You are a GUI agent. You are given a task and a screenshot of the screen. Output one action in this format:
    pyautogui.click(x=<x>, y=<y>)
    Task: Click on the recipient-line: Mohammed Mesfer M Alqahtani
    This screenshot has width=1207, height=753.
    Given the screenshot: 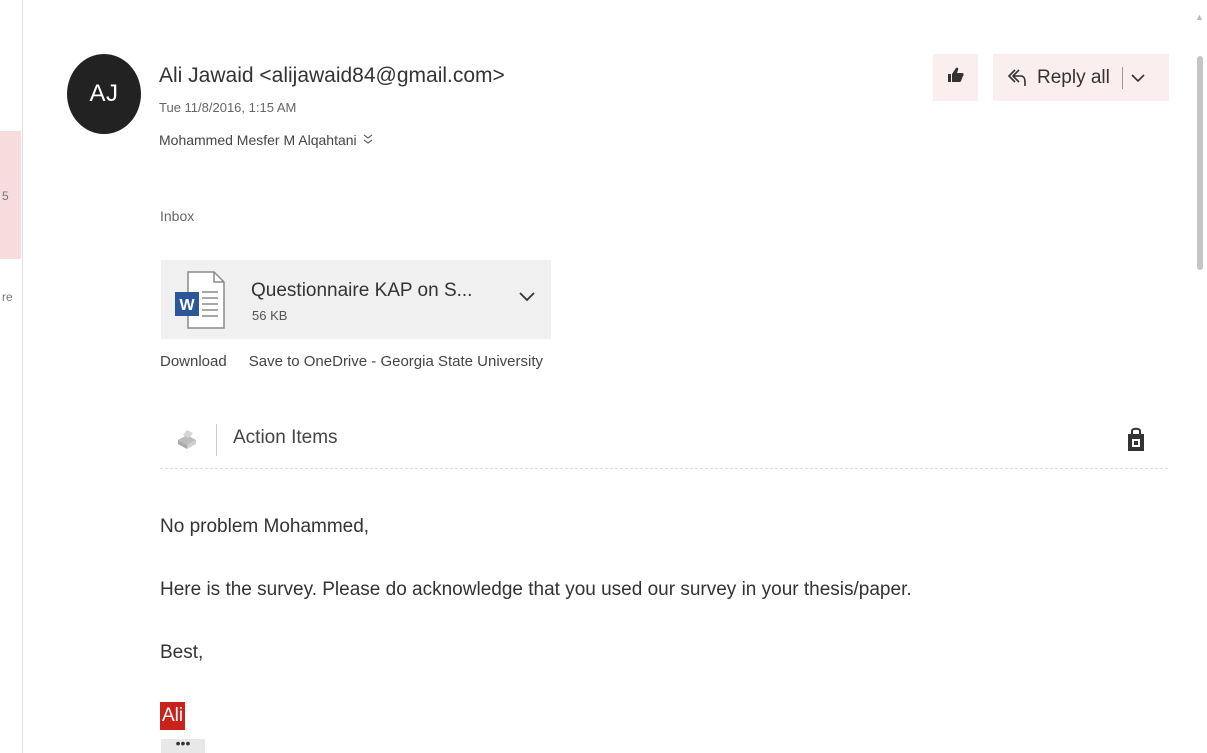 What is the action you would take?
    pyautogui.click(x=266, y=140)
    